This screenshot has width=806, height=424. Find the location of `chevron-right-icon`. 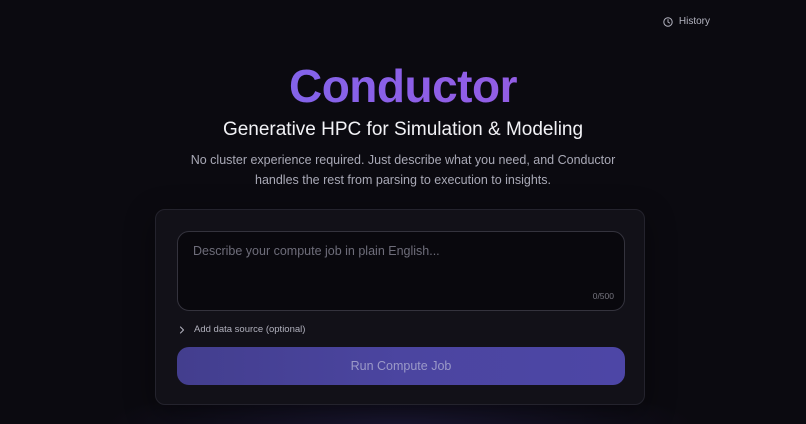

chevron-right-icon is located at coordinates (182, 329).